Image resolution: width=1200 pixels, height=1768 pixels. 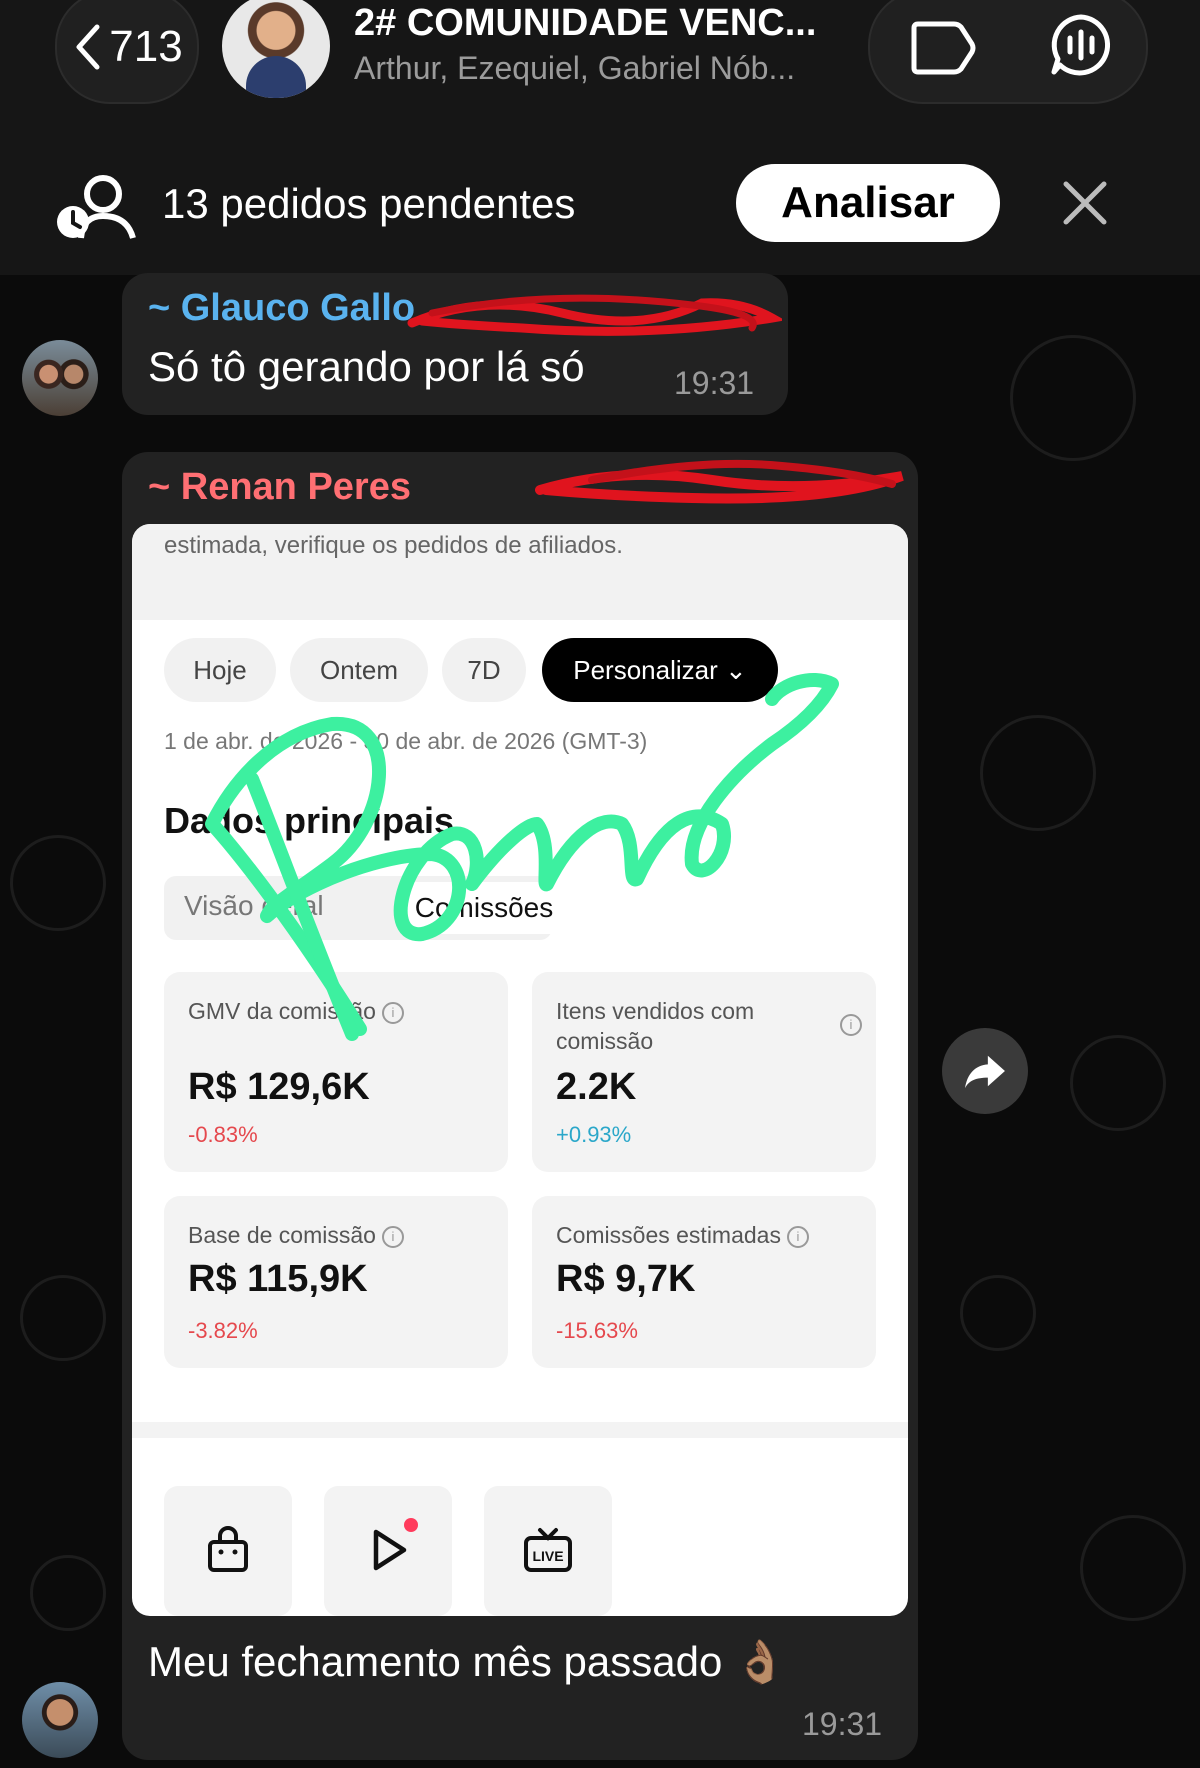 I want to click on metric-change: -3.82%, so click(x=223, y=1330).